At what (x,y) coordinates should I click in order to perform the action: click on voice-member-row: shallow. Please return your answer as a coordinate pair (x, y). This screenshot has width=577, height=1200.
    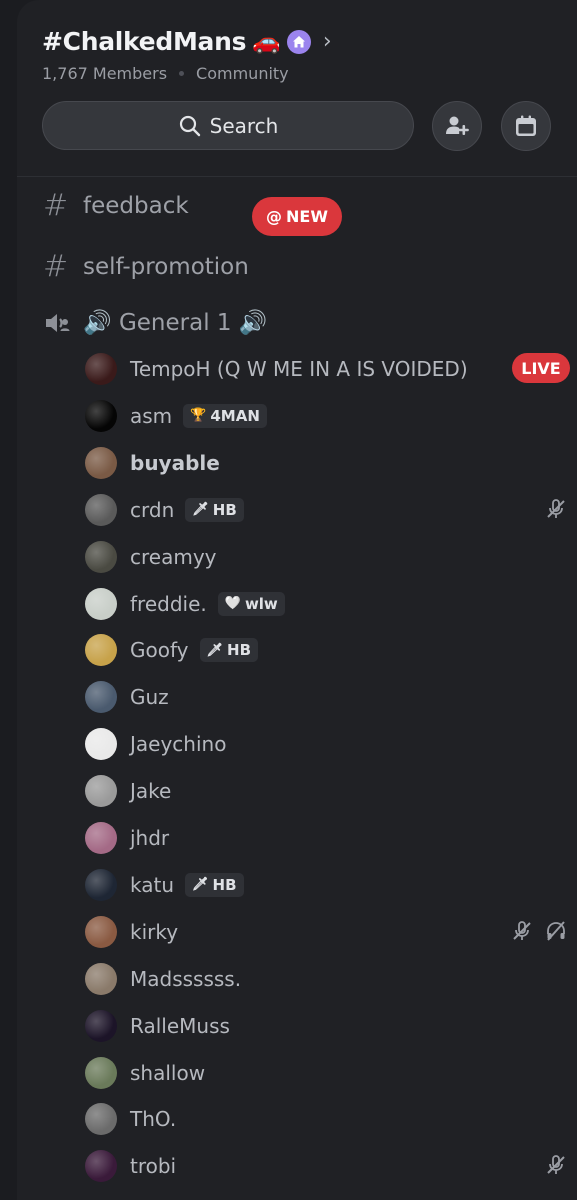
    Looking at the image, I should click on (325, 1073).